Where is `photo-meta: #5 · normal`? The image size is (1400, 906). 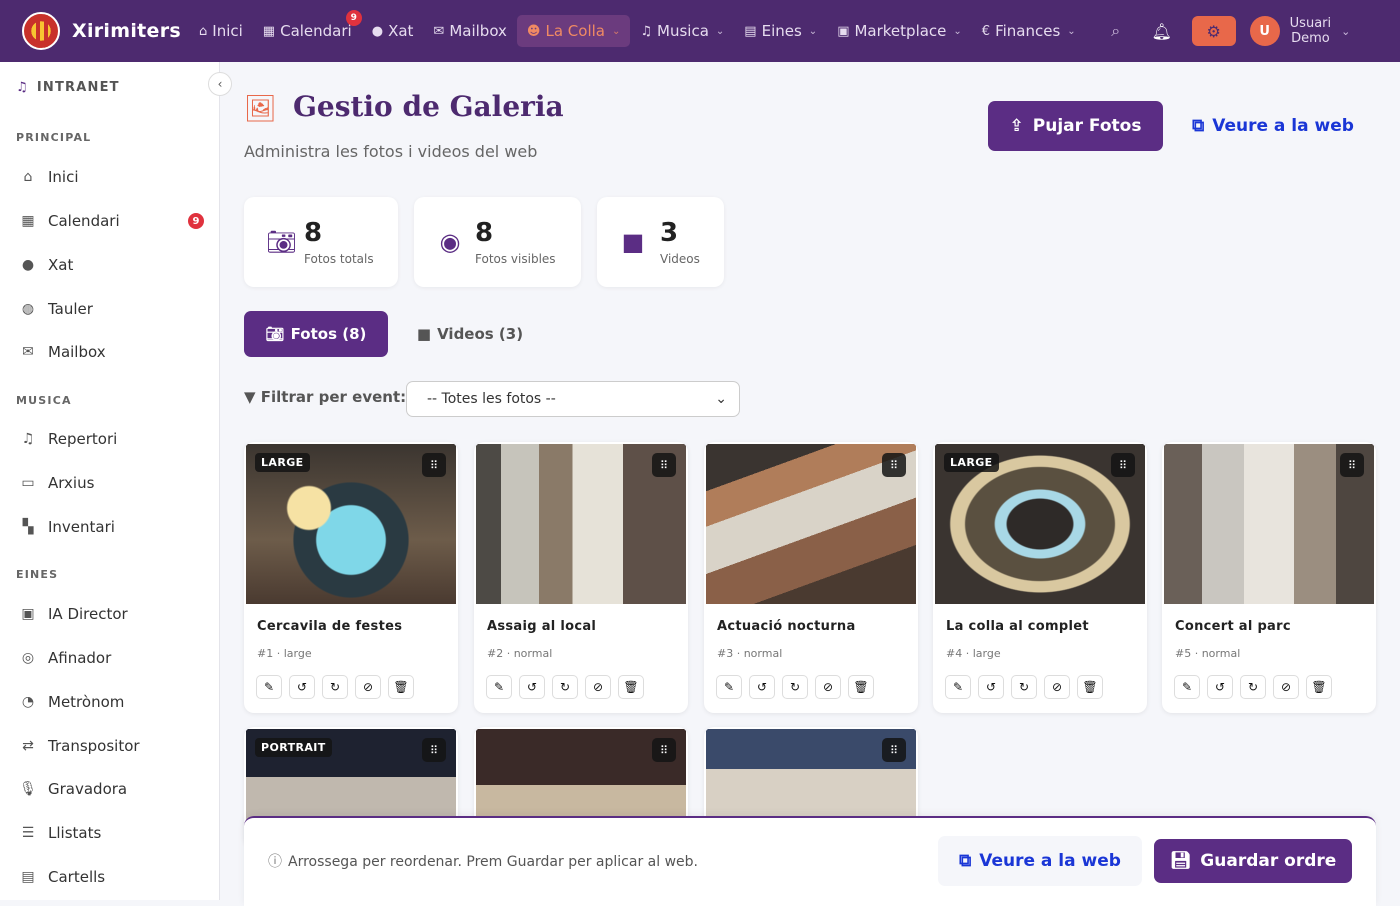 photo-meta: #5 · normal is located at coordinates (1208, 653).